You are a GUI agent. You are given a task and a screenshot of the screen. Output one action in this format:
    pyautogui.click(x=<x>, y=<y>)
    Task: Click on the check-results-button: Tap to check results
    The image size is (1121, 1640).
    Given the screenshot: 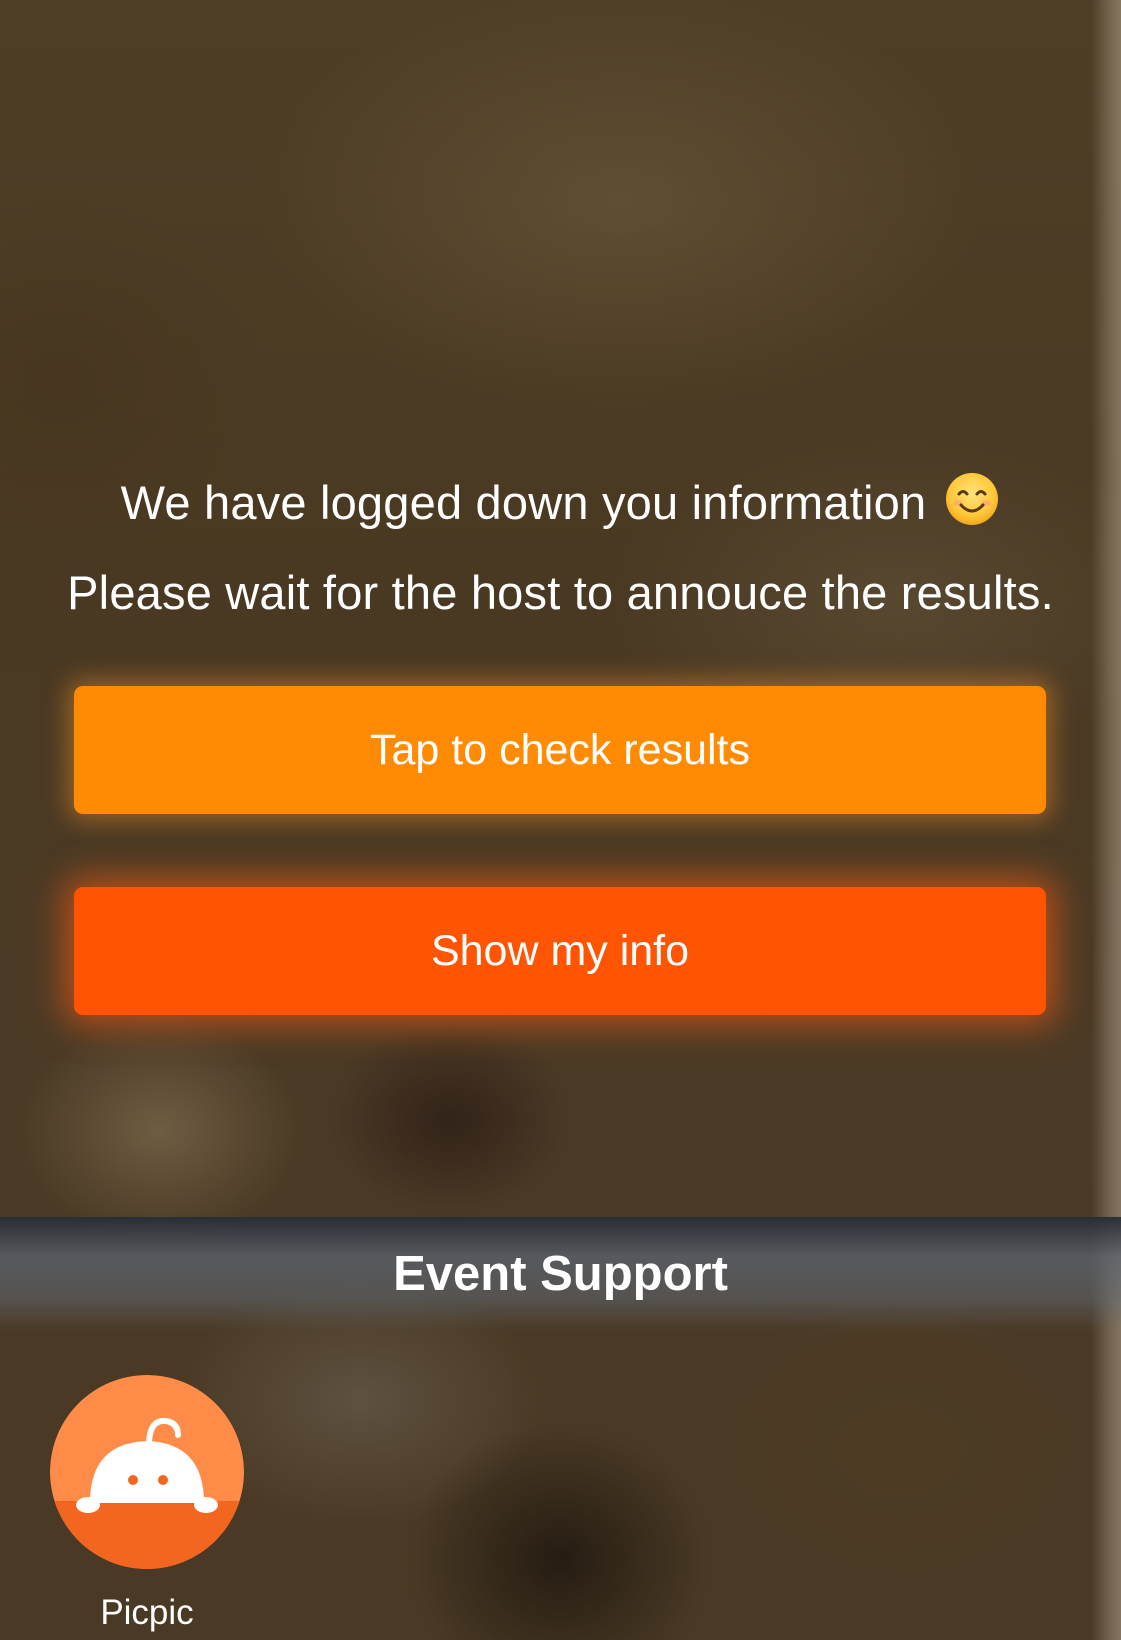 What is the action you would take?
    pyautogui.click(x=560, y=750)
    